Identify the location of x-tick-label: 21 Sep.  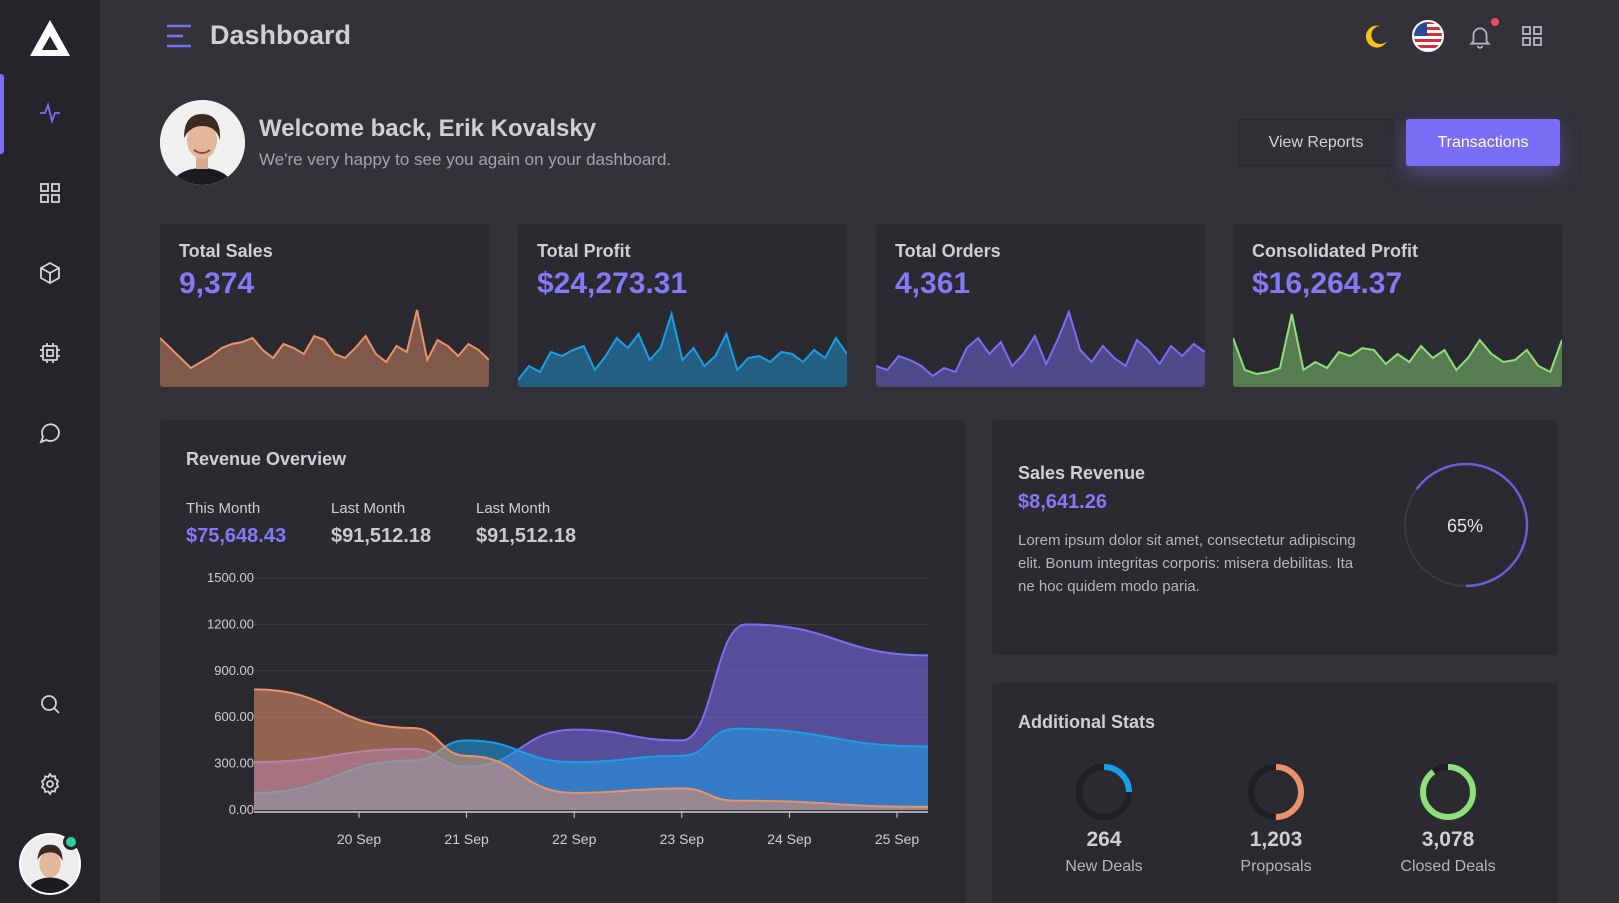
(466, 839).